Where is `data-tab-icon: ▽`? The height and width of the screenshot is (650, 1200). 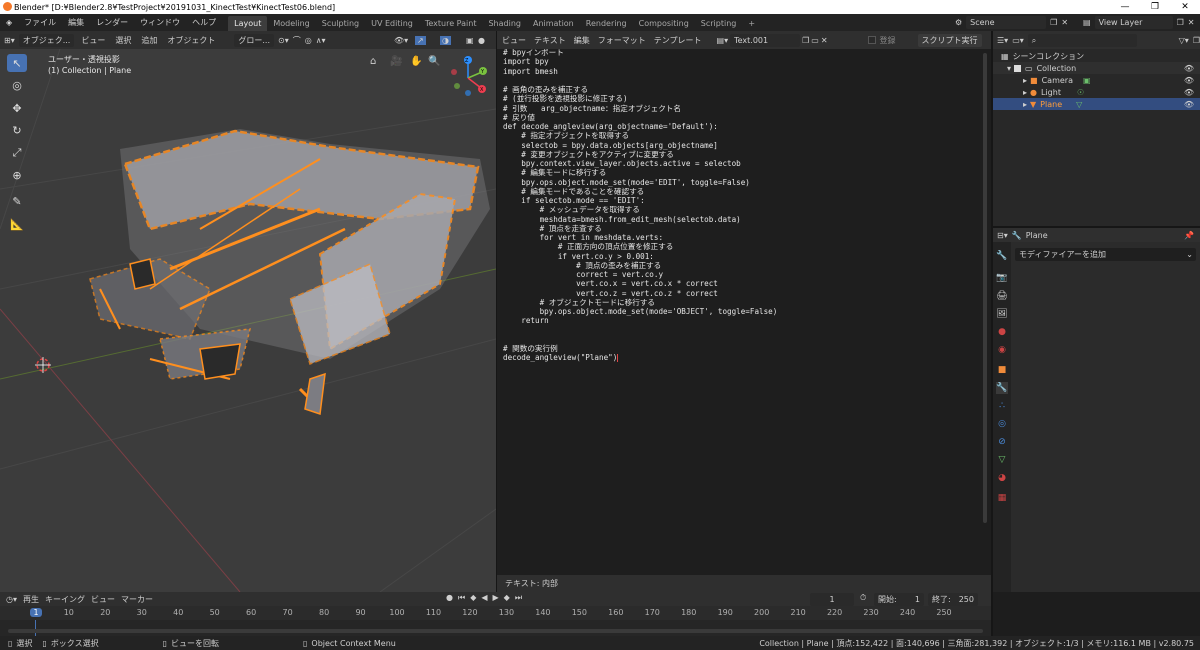
data-tab-icon: ▽ is located at coordinates (1002, 460).